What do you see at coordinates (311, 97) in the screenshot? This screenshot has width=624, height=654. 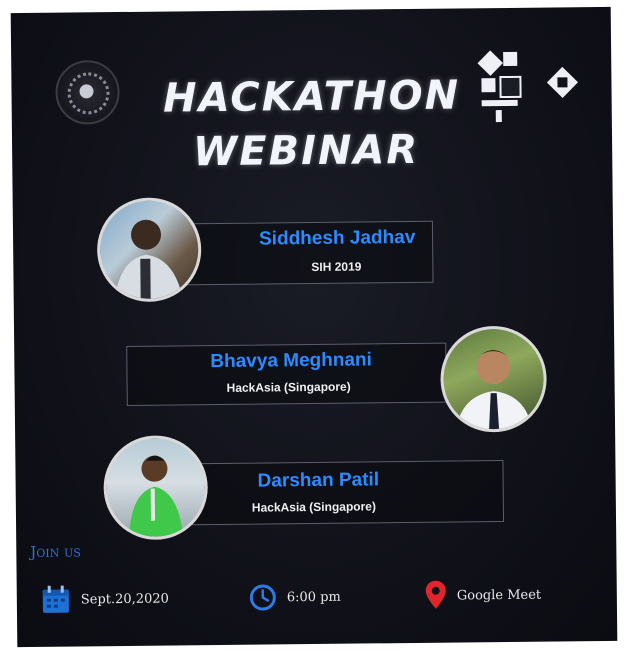 I see `poster-title-line1: HACKATHON` at bounding box center [311, 97].